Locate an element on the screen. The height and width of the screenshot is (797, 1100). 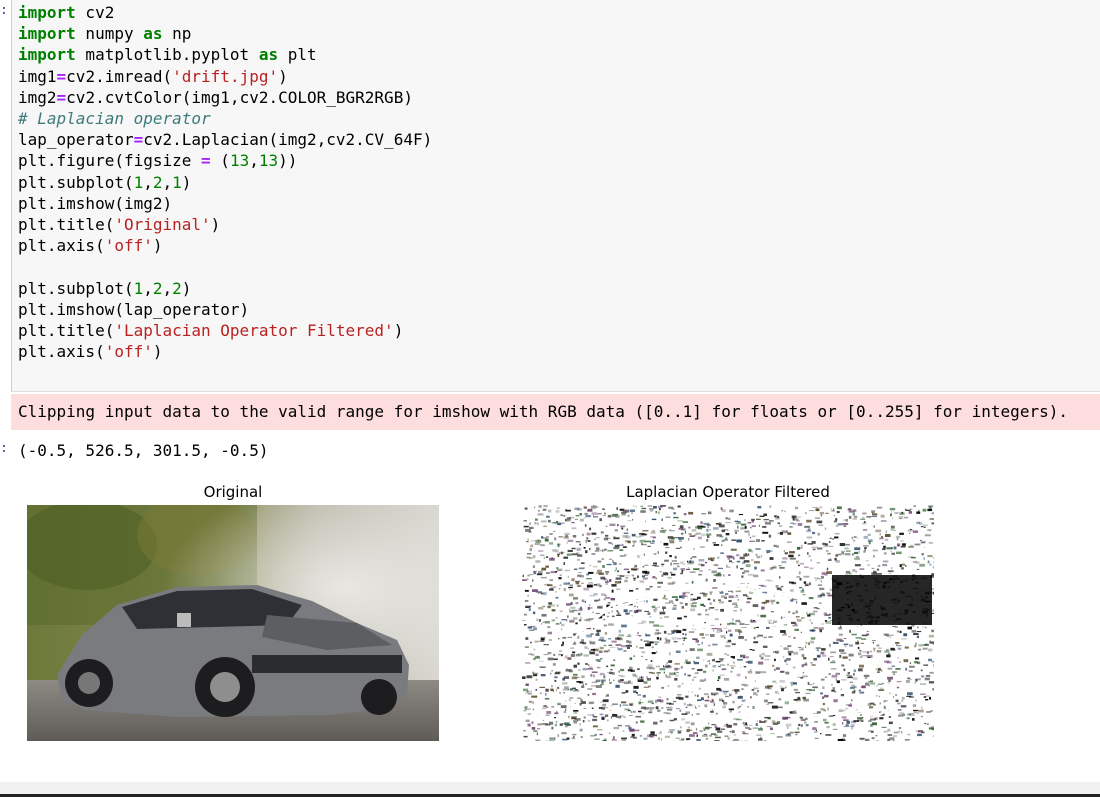
laplacian-image is located at coordinates (728, 623).